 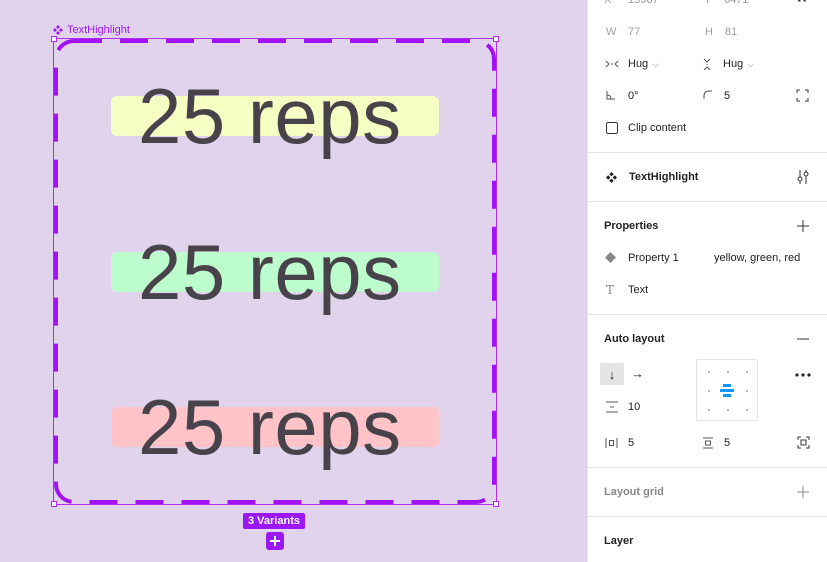 I want to click on add-variant-button, so click(x=275, y=541).